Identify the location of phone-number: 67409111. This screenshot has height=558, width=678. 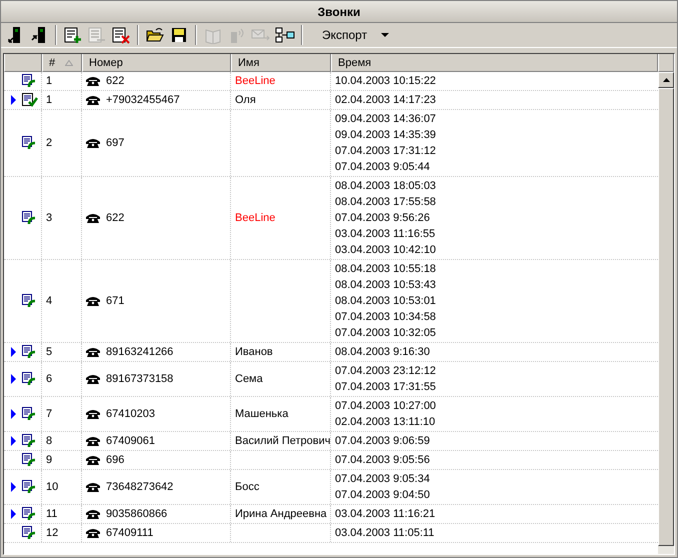
(130, 533).